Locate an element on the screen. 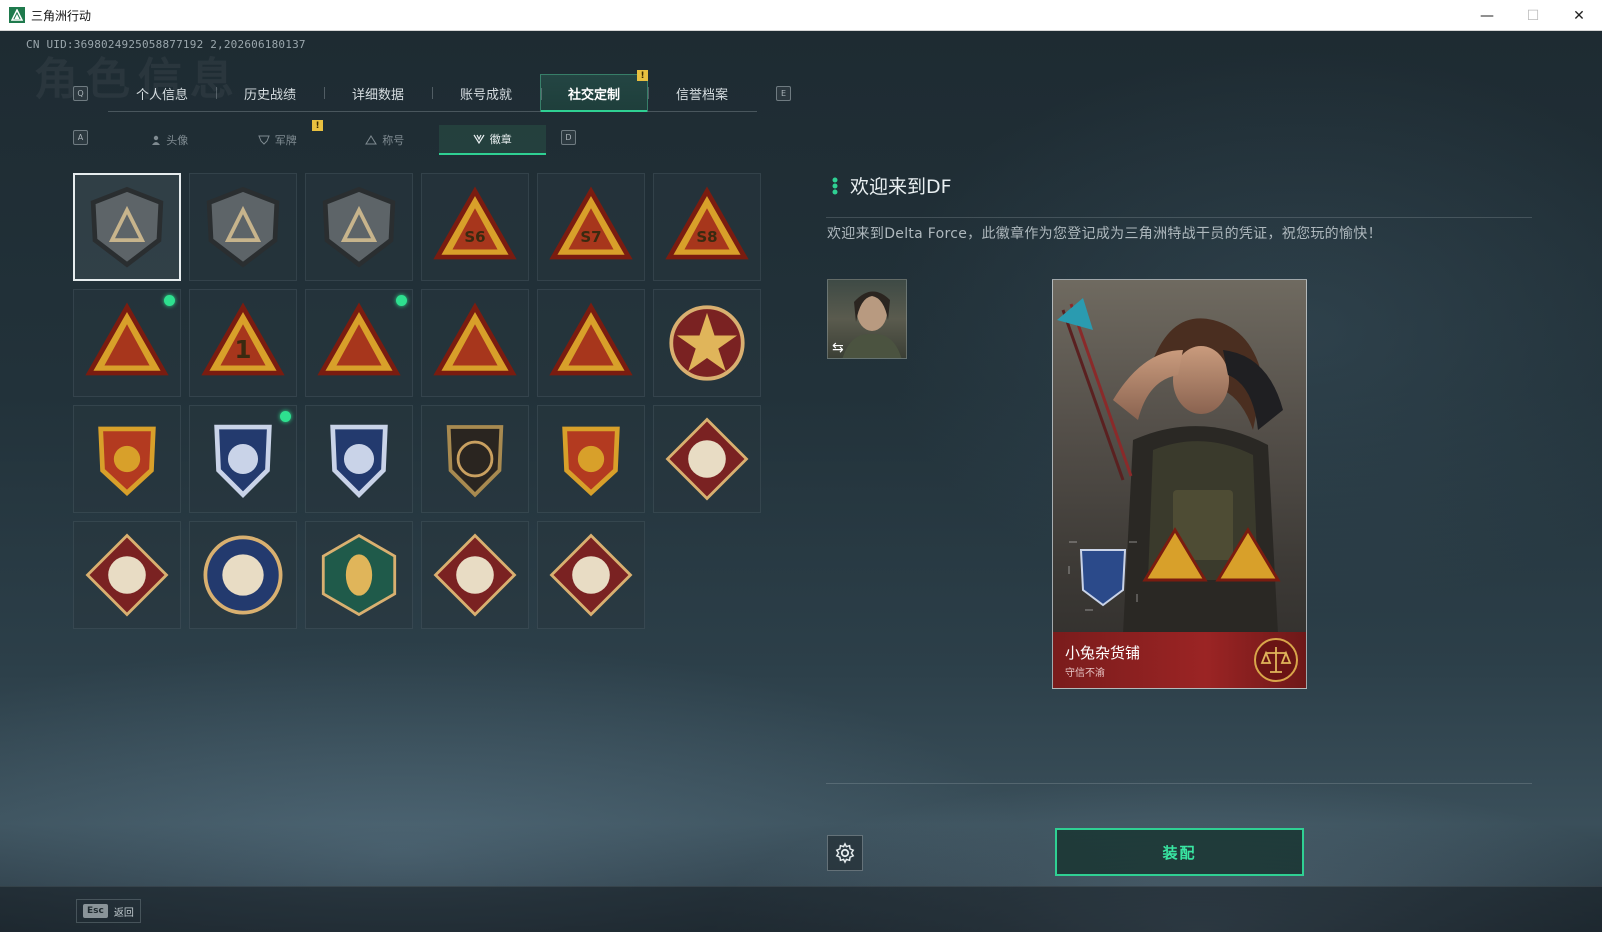  window-titlebar: 三角洲行动 — ☐ ✕ is located at coordinates (801, 15).